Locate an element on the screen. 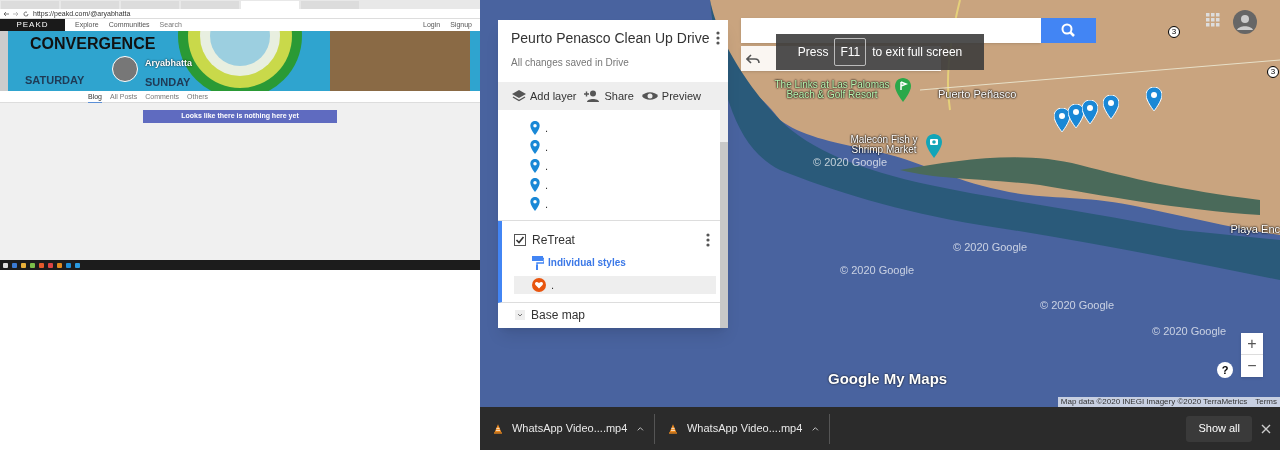 Image resolution: width=1280 pixels, height=450 pixels. account-avatar-icon is located at coordinates (1245, 22).